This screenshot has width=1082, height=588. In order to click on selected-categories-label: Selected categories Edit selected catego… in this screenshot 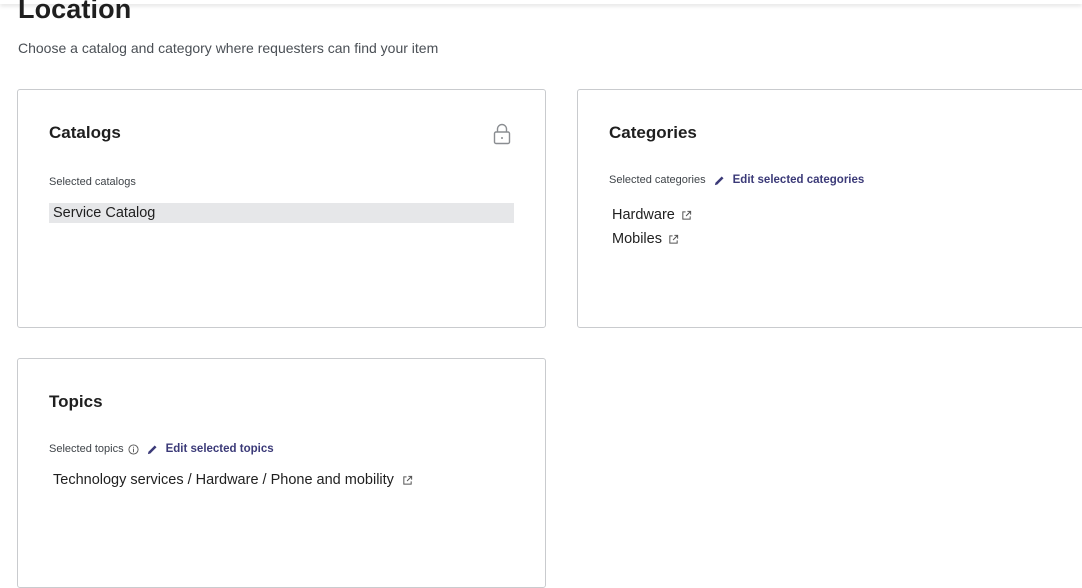, I will do `click(736, 180)`.